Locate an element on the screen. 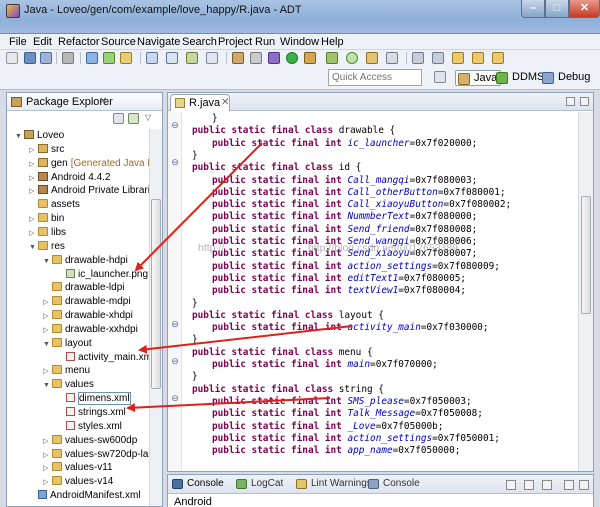  tab-console-2: Console is located at coordinates (394, 483).